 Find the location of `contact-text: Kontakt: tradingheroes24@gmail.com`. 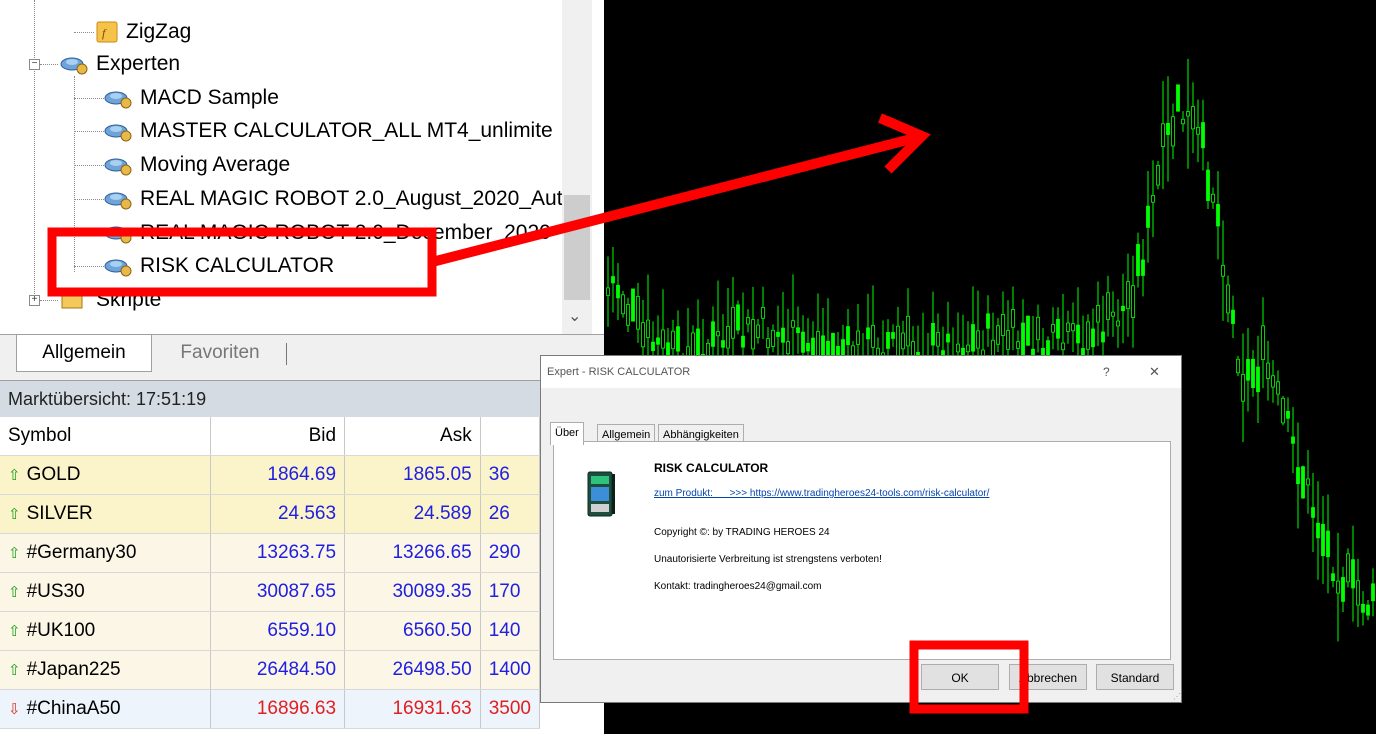

contact-text: Kontakt: tradingheroes24@gmail.com is located at coordinates (738, 586).